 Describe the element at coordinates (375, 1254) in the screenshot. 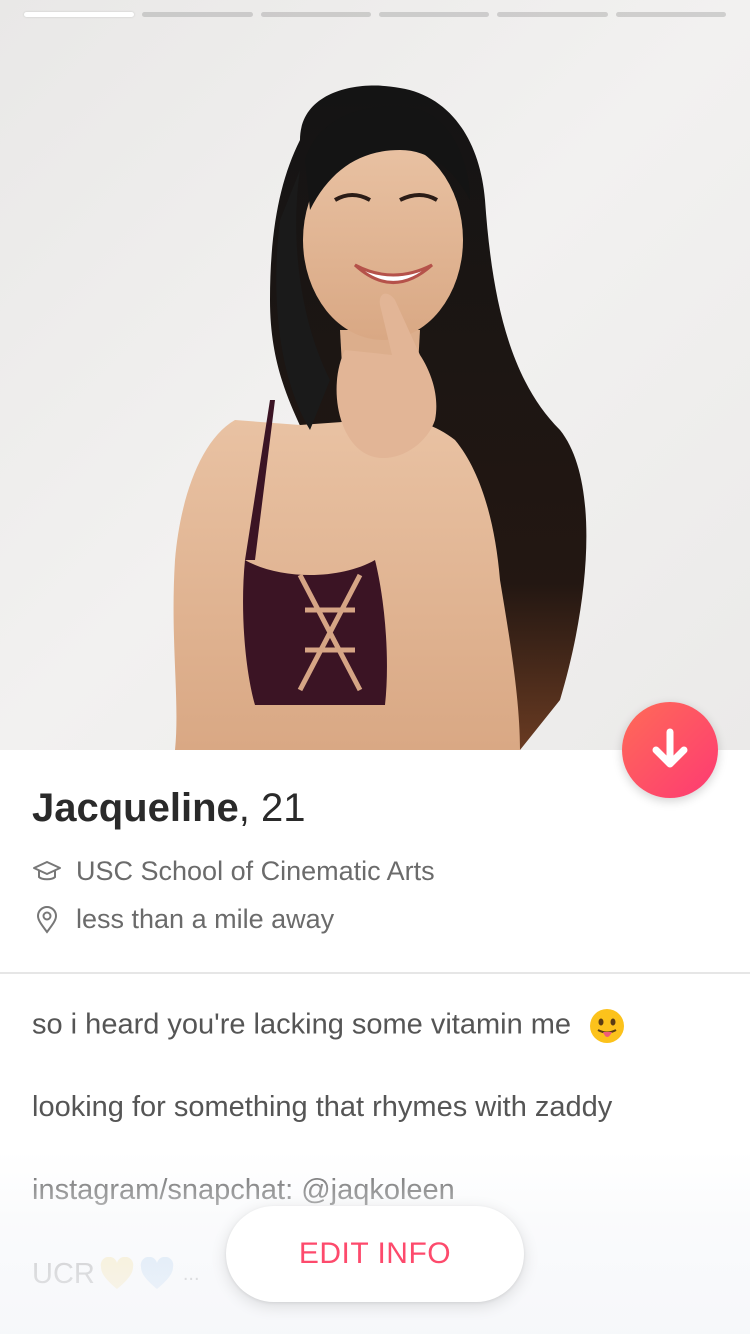

I see `edit-info-button: EDIT INFO` at that location.